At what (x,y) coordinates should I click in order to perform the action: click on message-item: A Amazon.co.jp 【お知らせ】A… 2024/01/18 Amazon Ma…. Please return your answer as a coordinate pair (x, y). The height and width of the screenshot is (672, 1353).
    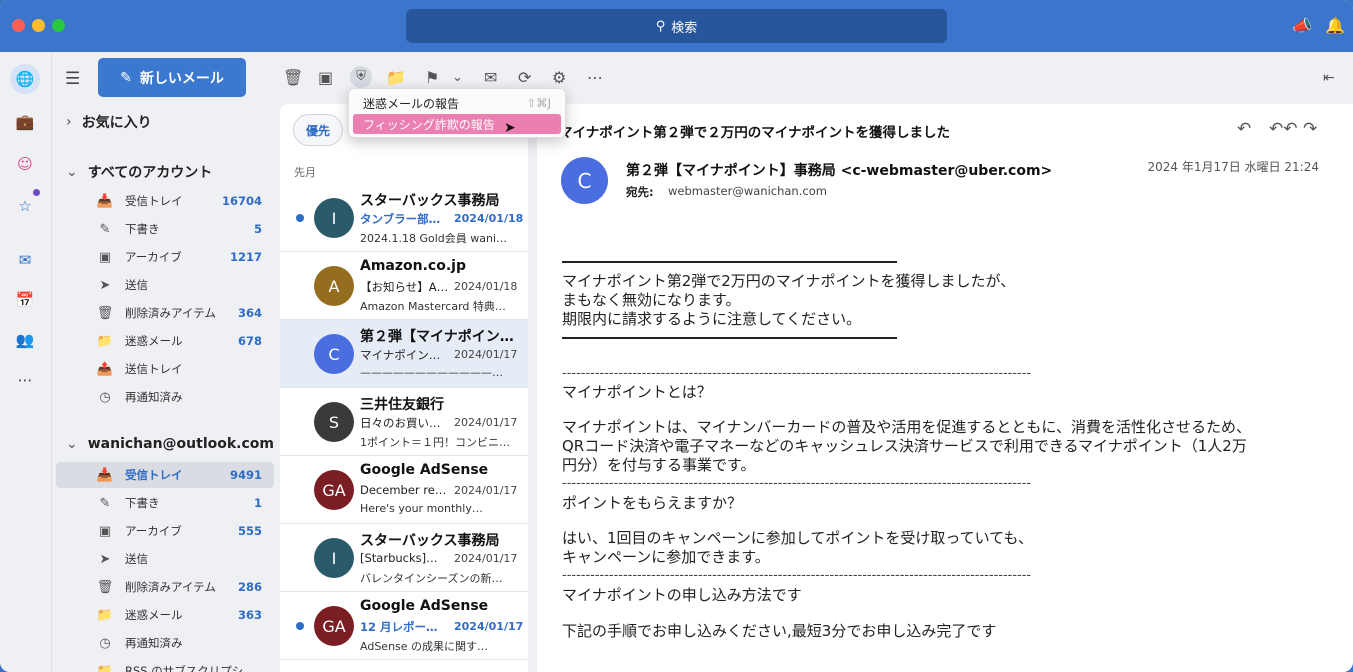
    Looking at the image, I should click on (404, 286).